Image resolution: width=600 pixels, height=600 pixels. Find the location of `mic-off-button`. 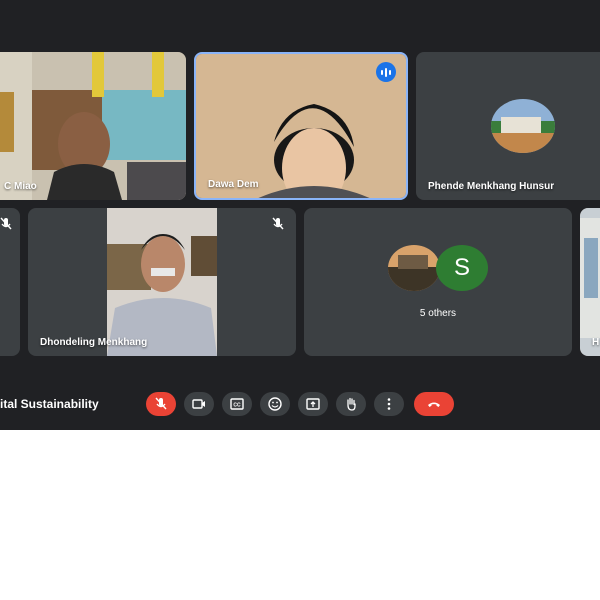

mic-off-button is located at coordinates (161, 404).